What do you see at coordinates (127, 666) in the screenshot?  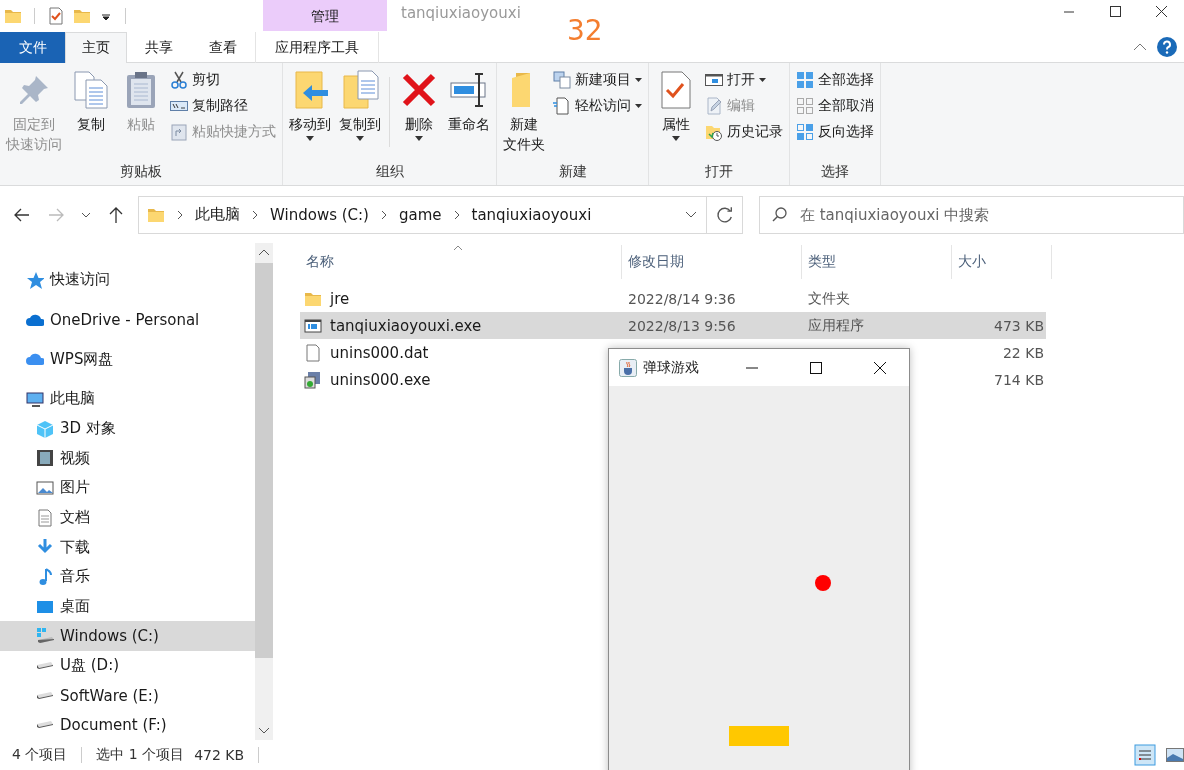 I see `nav-item: U盘 (D:)` at bounding box center [127, 666].